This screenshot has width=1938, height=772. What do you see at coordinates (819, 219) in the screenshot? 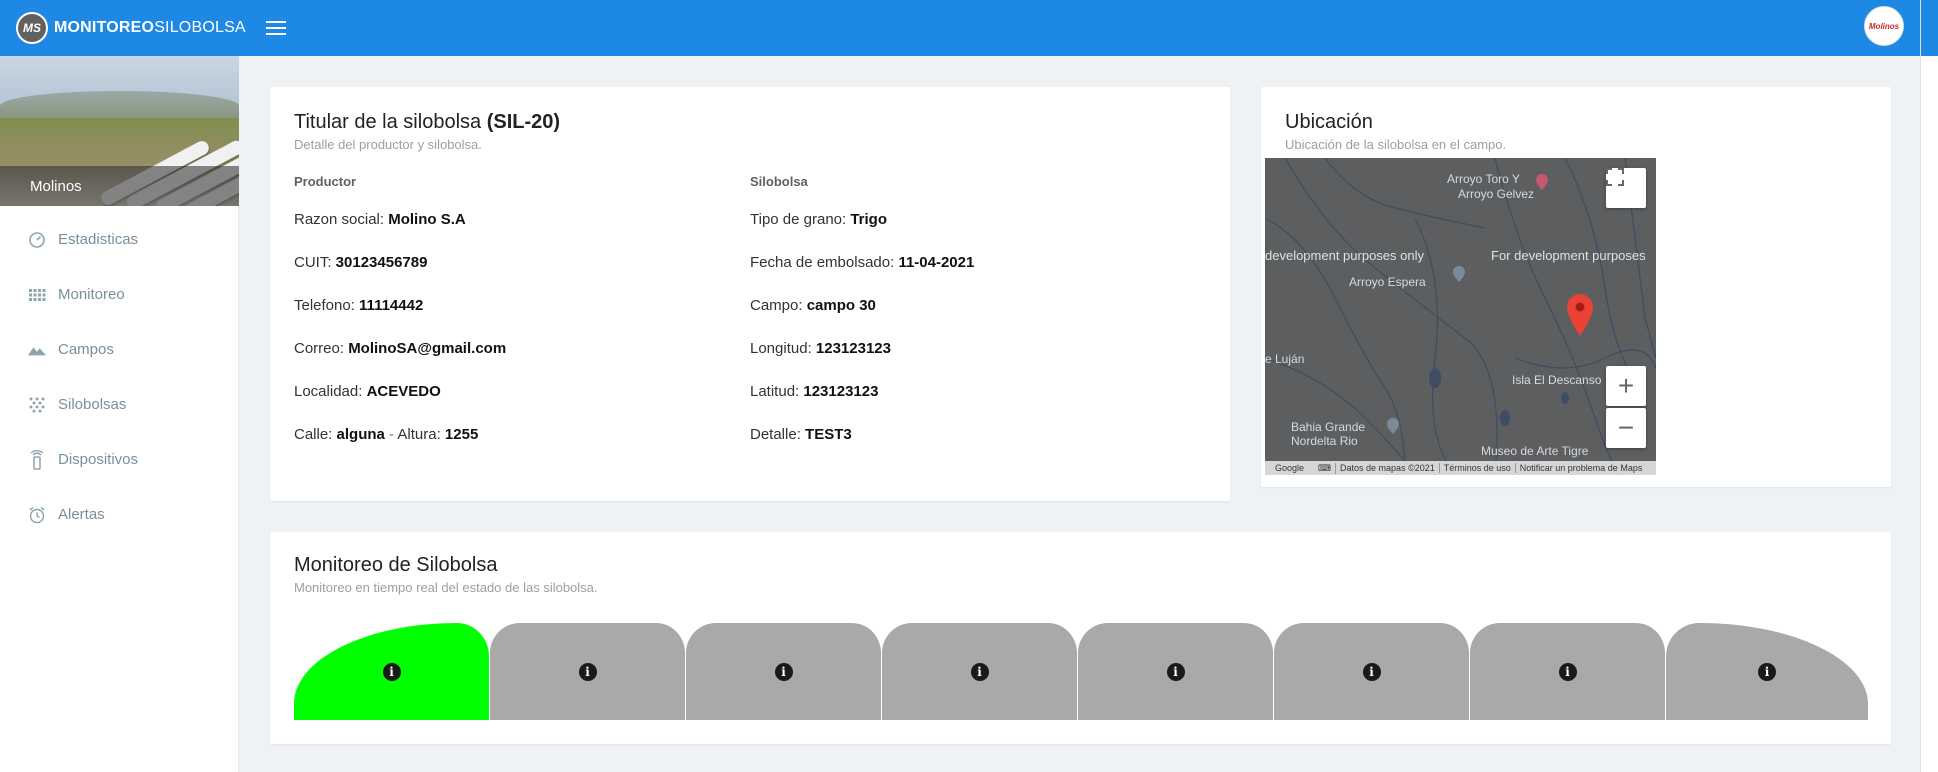
I see `tipo-grano-row: Tipo de grano: Trigo` at bounding box center [819, 219].